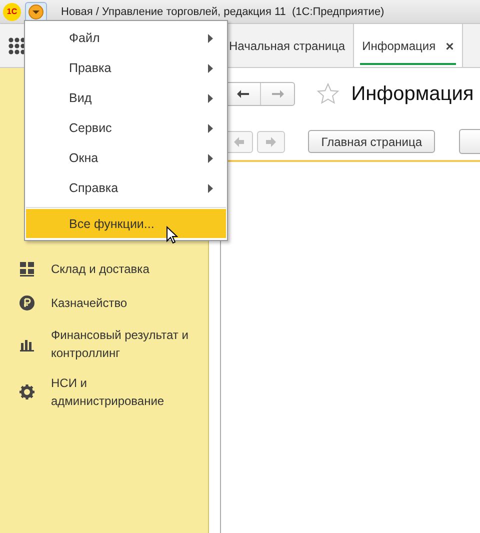  What do you see at coordinates (36, 12) in the screenshot?
I see `main-menu-button` at bounding box center [36, 12].